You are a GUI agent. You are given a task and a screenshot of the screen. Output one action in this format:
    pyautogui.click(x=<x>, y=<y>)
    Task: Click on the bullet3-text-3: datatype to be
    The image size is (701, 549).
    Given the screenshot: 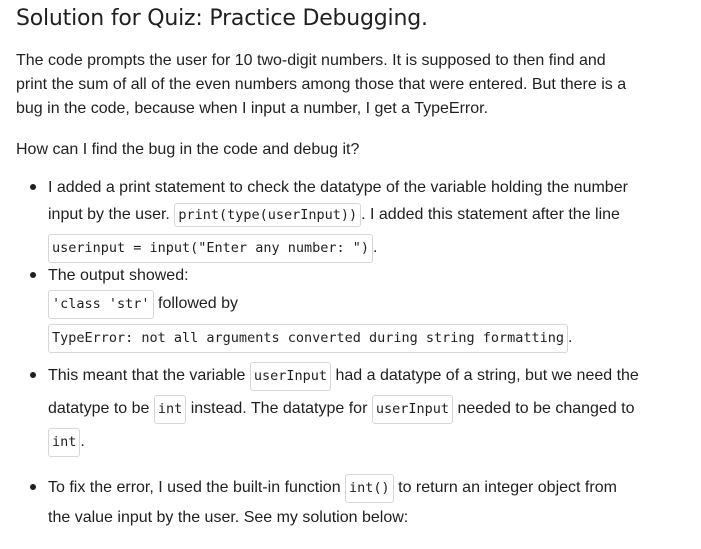 What is the action you would take?
    pyautogui.click(x=101, y=408)
    